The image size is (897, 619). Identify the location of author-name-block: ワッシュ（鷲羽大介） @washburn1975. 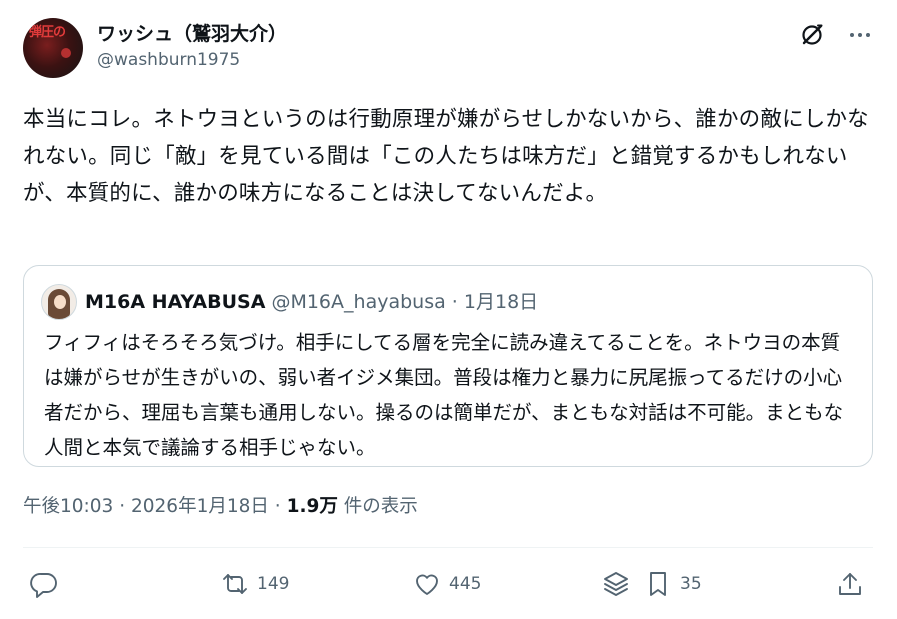
(192, 47).